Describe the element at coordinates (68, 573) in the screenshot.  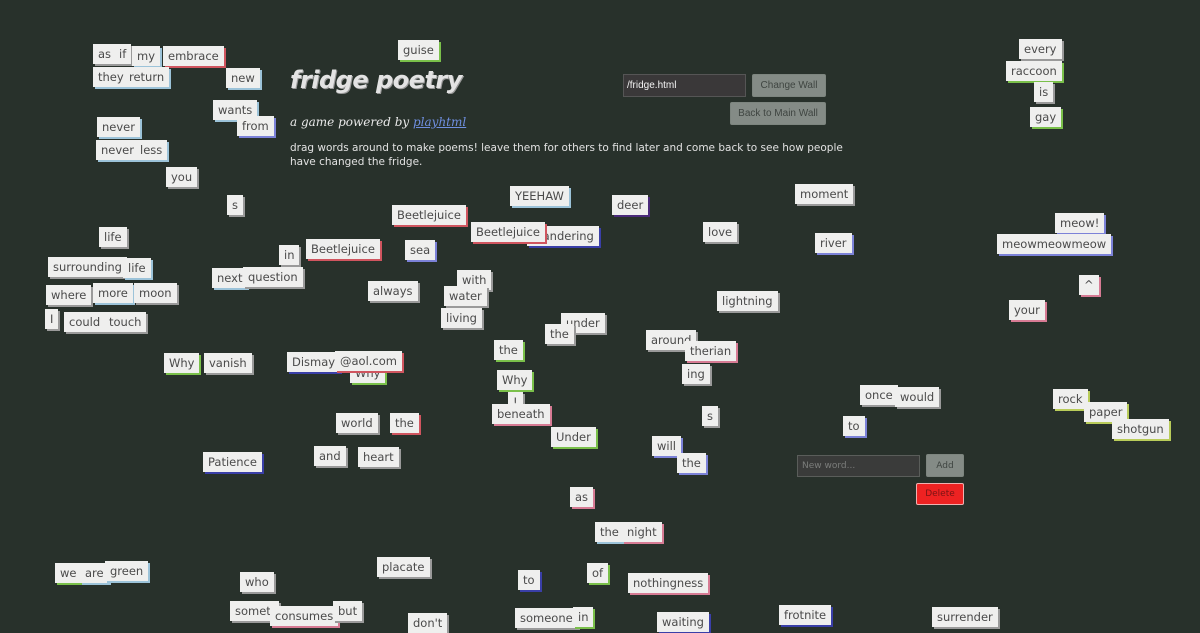
I see `word-magnet: we` at that location.